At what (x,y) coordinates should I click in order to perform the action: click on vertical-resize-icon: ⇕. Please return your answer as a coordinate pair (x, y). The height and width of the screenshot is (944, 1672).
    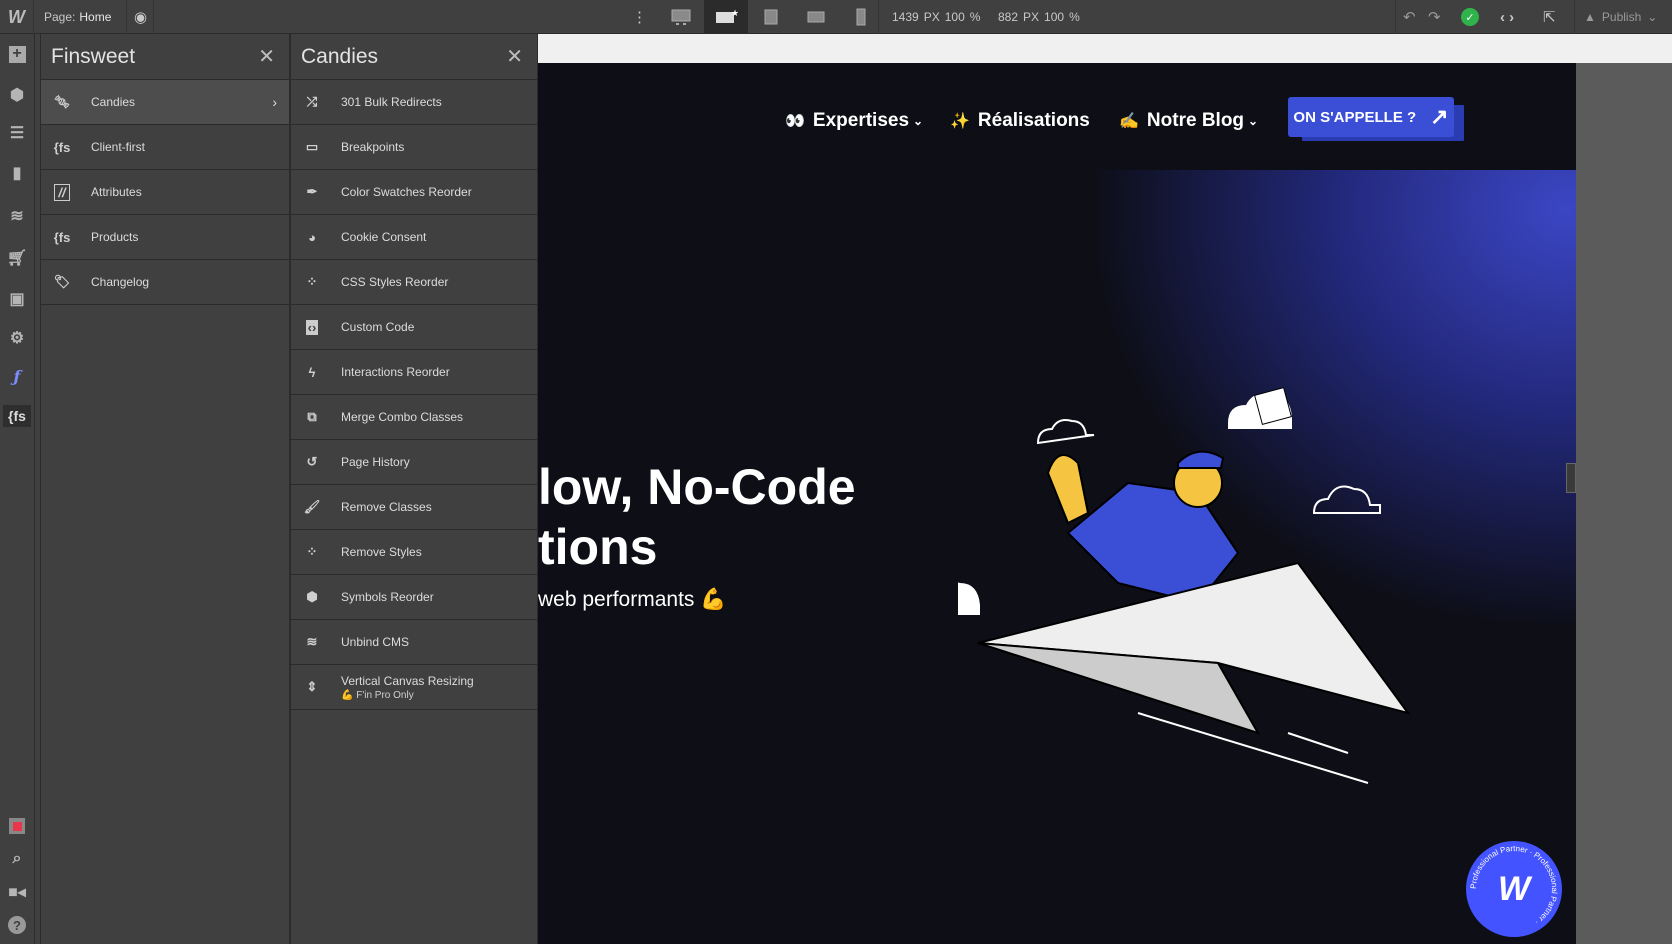
    Looking at the image, I should click on (312, 686).